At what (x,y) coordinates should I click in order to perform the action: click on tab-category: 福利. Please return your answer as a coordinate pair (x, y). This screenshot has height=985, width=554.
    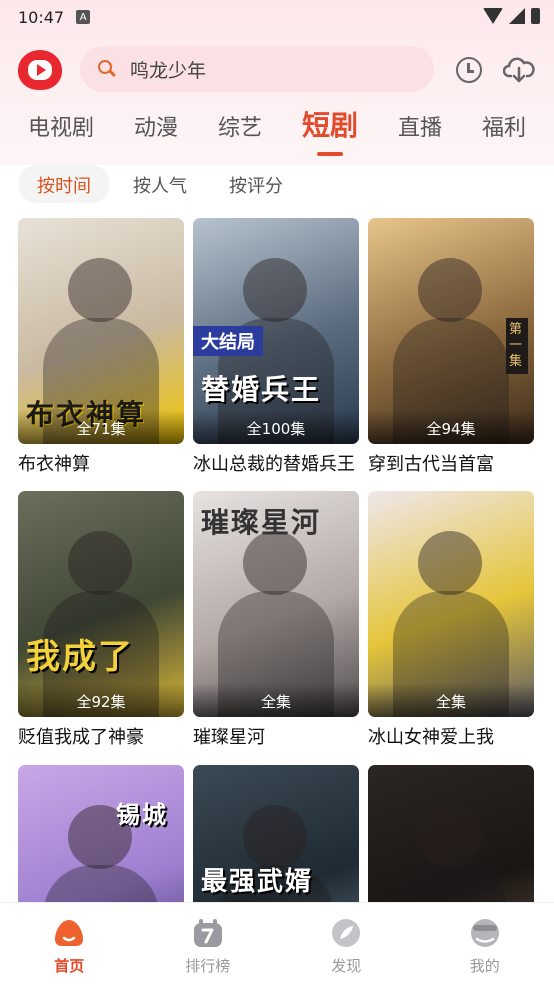
    Looking at the image, I should click on (504, 121).